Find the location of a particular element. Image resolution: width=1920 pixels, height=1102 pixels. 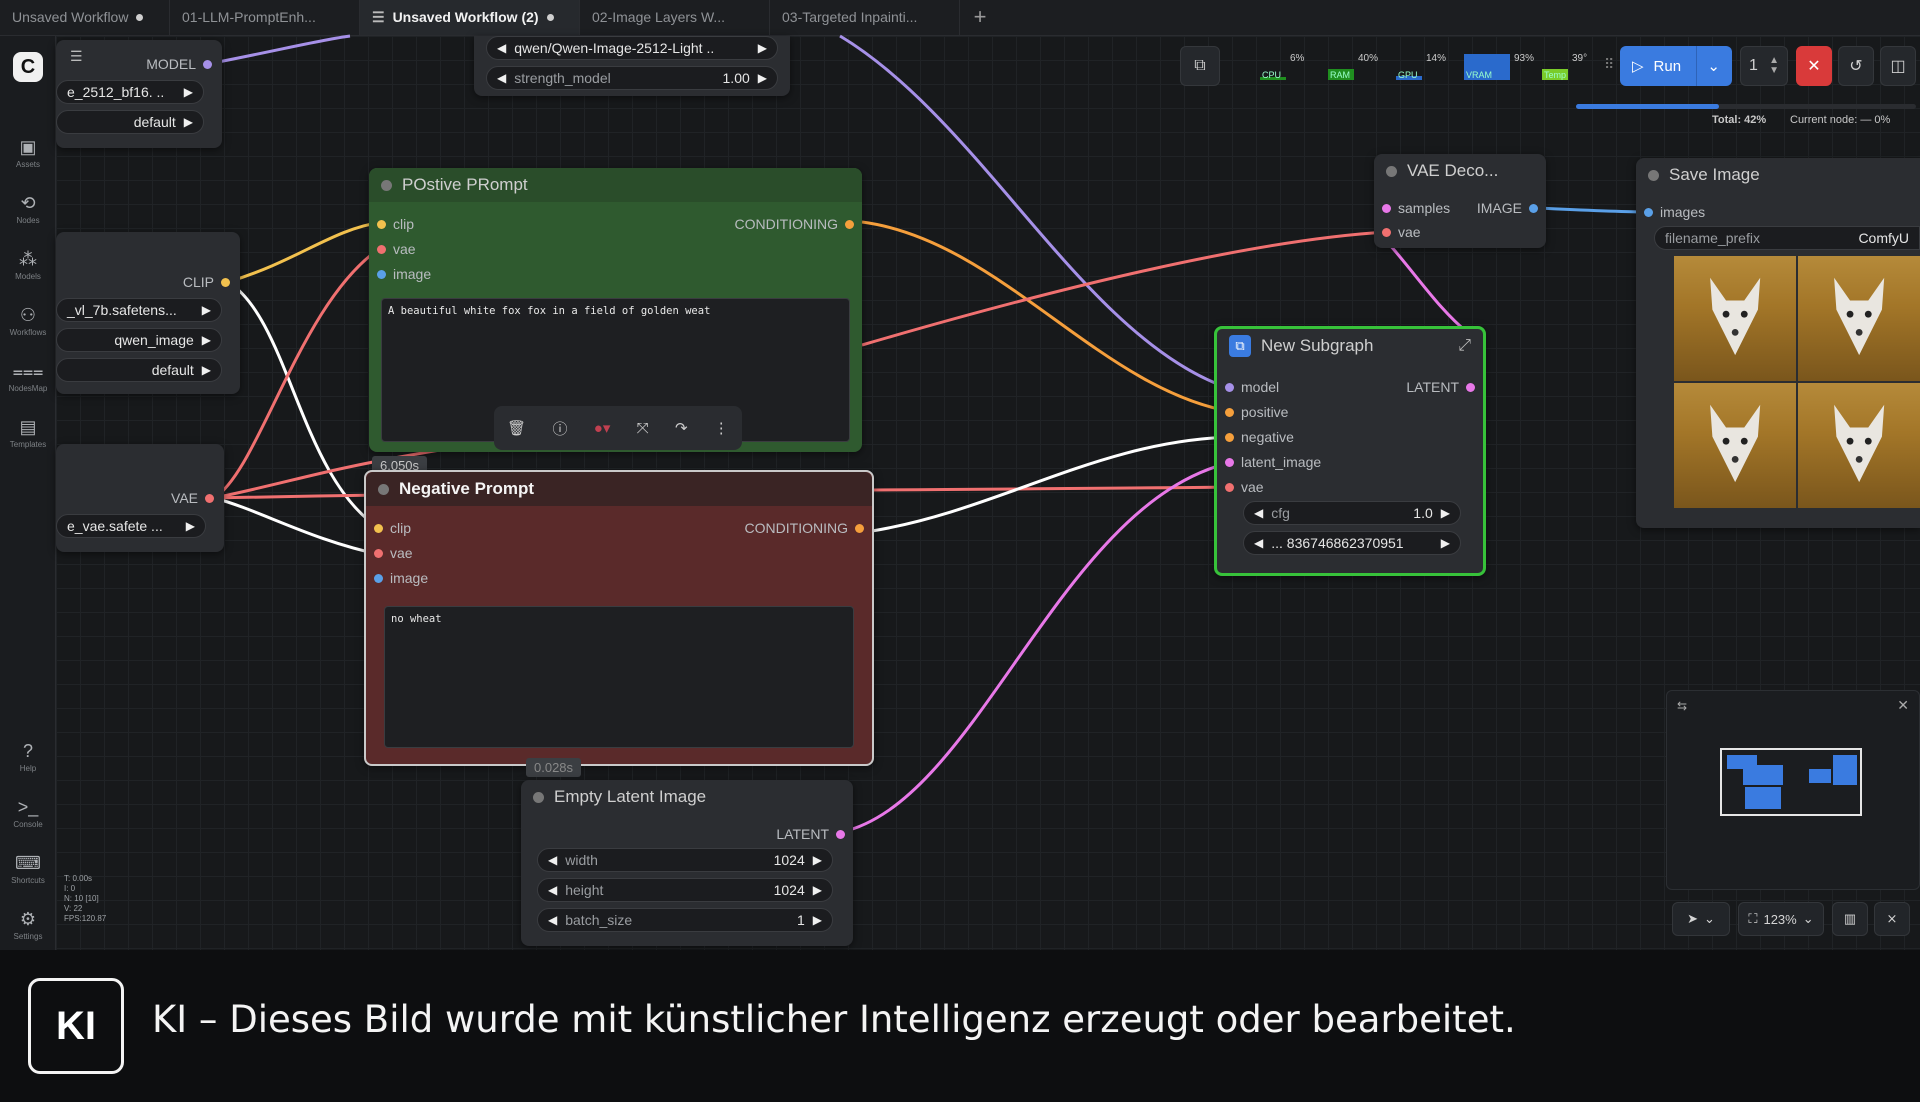

share-button: ⧉ is located at coordinates (1200, 66).